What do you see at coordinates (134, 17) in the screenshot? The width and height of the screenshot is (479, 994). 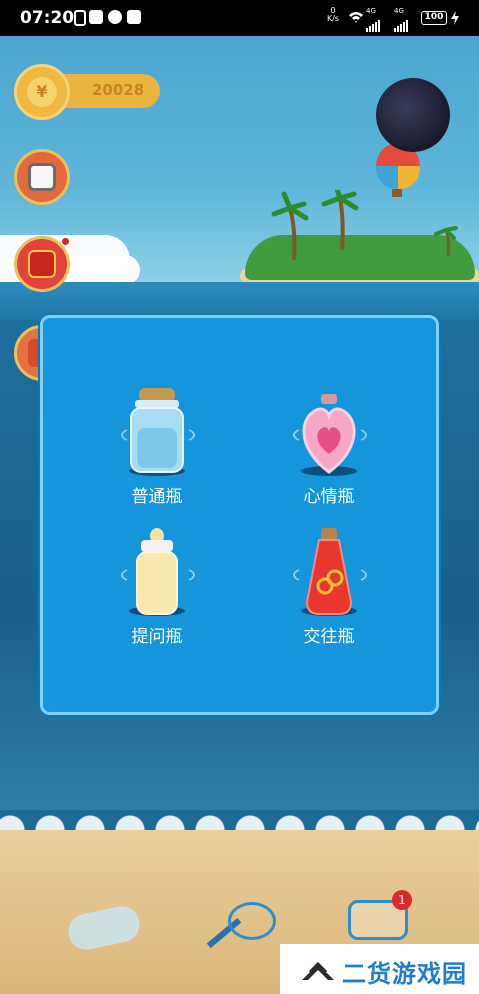 I see `app-notification-icon` at bounding box center [134, 17].